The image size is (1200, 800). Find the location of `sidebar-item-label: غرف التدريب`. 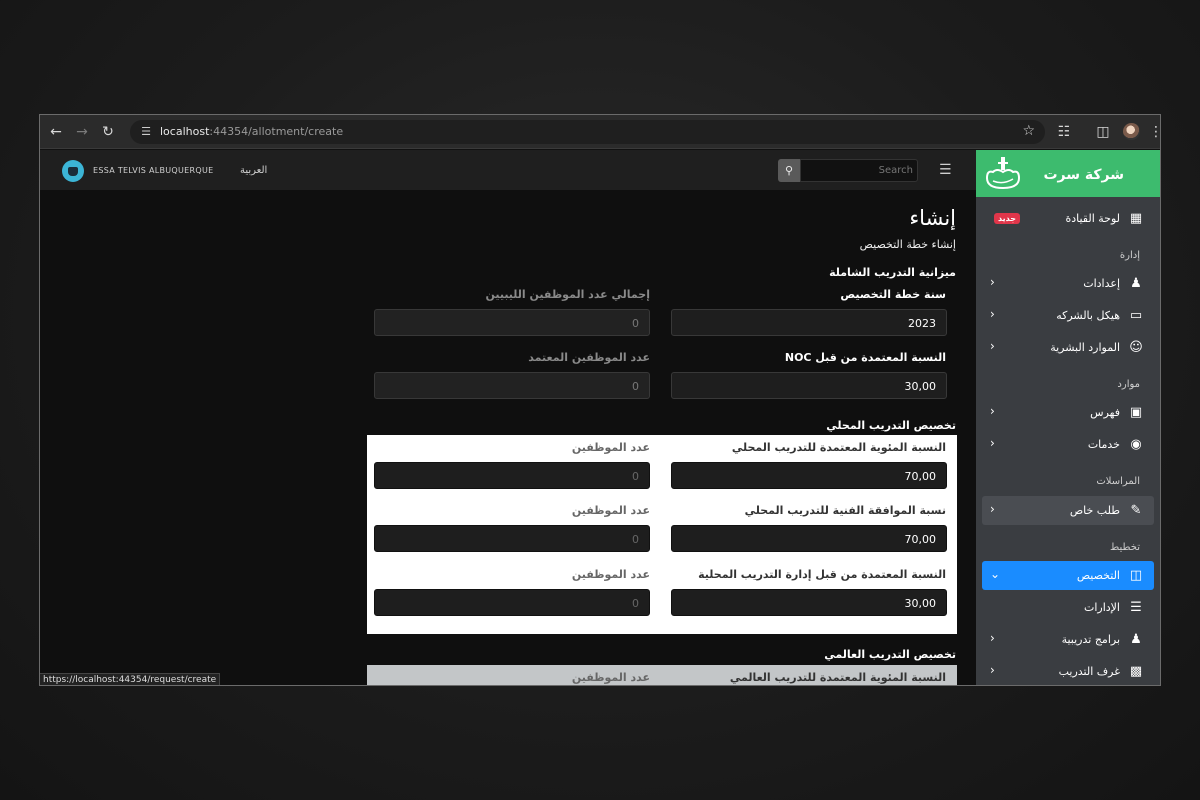

sidebar-item-label: غرف التدريب is located at coordinates (1089, 671).